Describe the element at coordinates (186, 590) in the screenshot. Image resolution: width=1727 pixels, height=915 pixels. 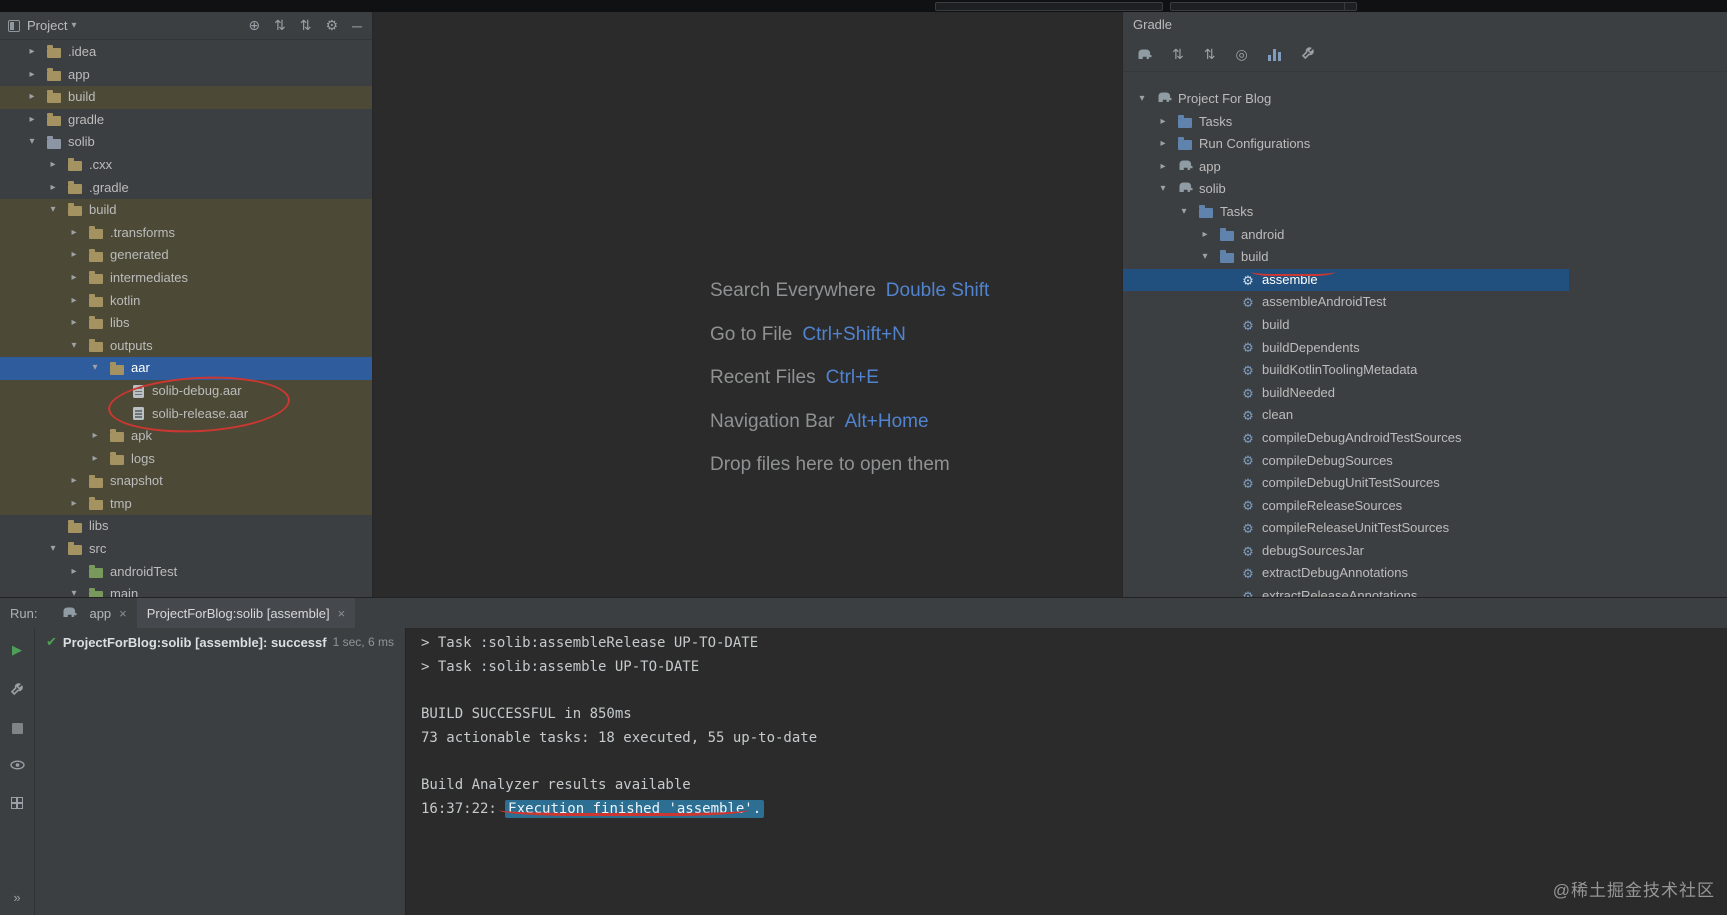
I see `project-tree-item-main: ▾ main` at that location.